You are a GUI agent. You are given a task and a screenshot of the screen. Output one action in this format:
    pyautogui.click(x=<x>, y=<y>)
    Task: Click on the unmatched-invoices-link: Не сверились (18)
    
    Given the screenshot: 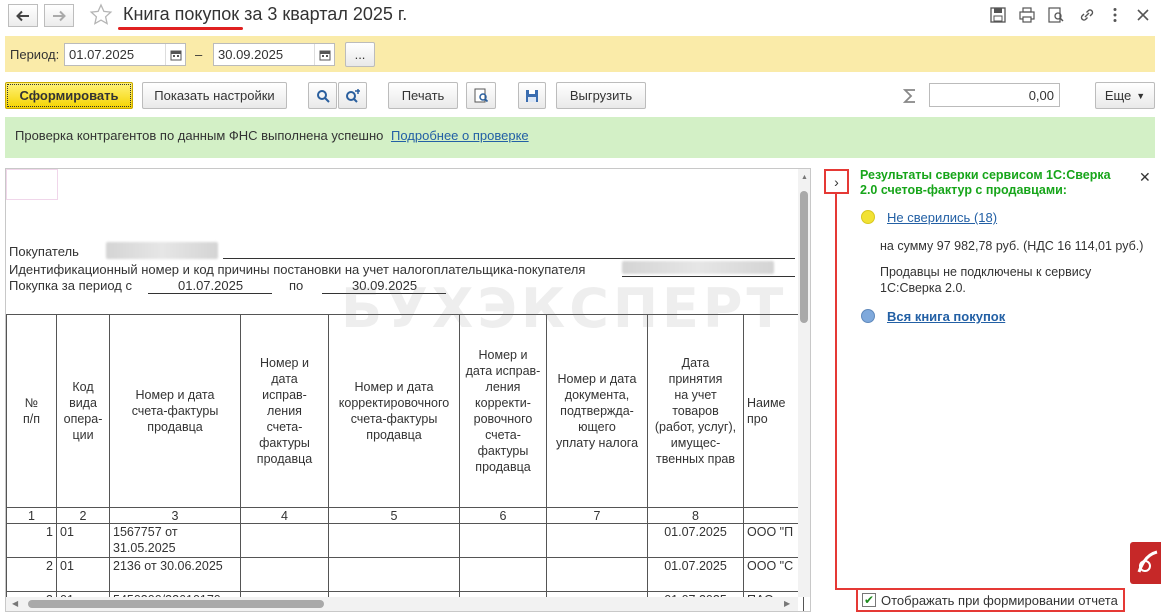 What is the action you would take?
    pyautogui.click(x=942, y=217)
    